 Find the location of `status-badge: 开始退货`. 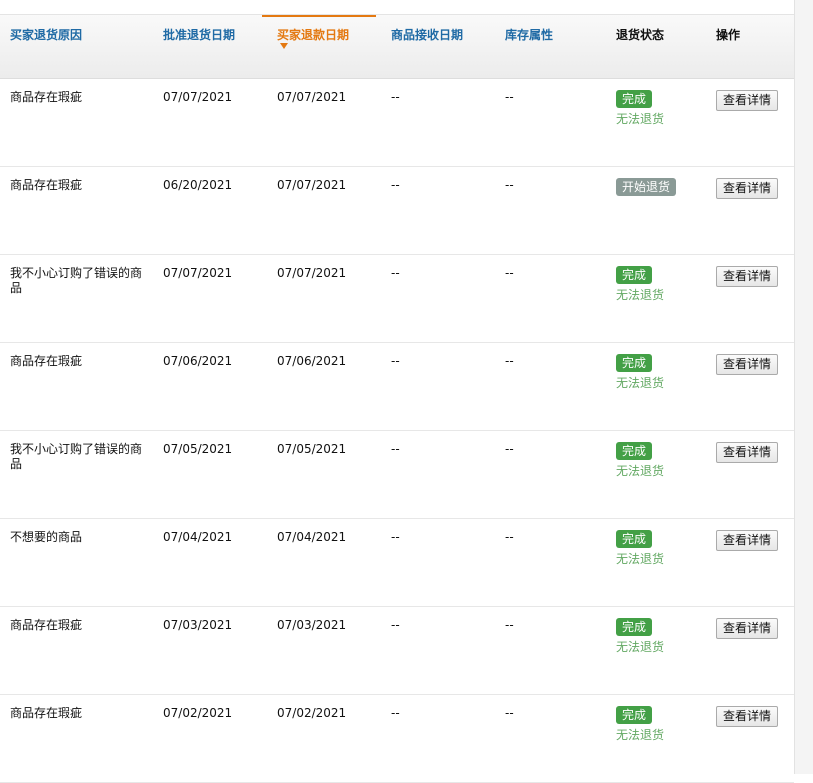

status-badge: 开始退货 is located at coordinates (646, 187).